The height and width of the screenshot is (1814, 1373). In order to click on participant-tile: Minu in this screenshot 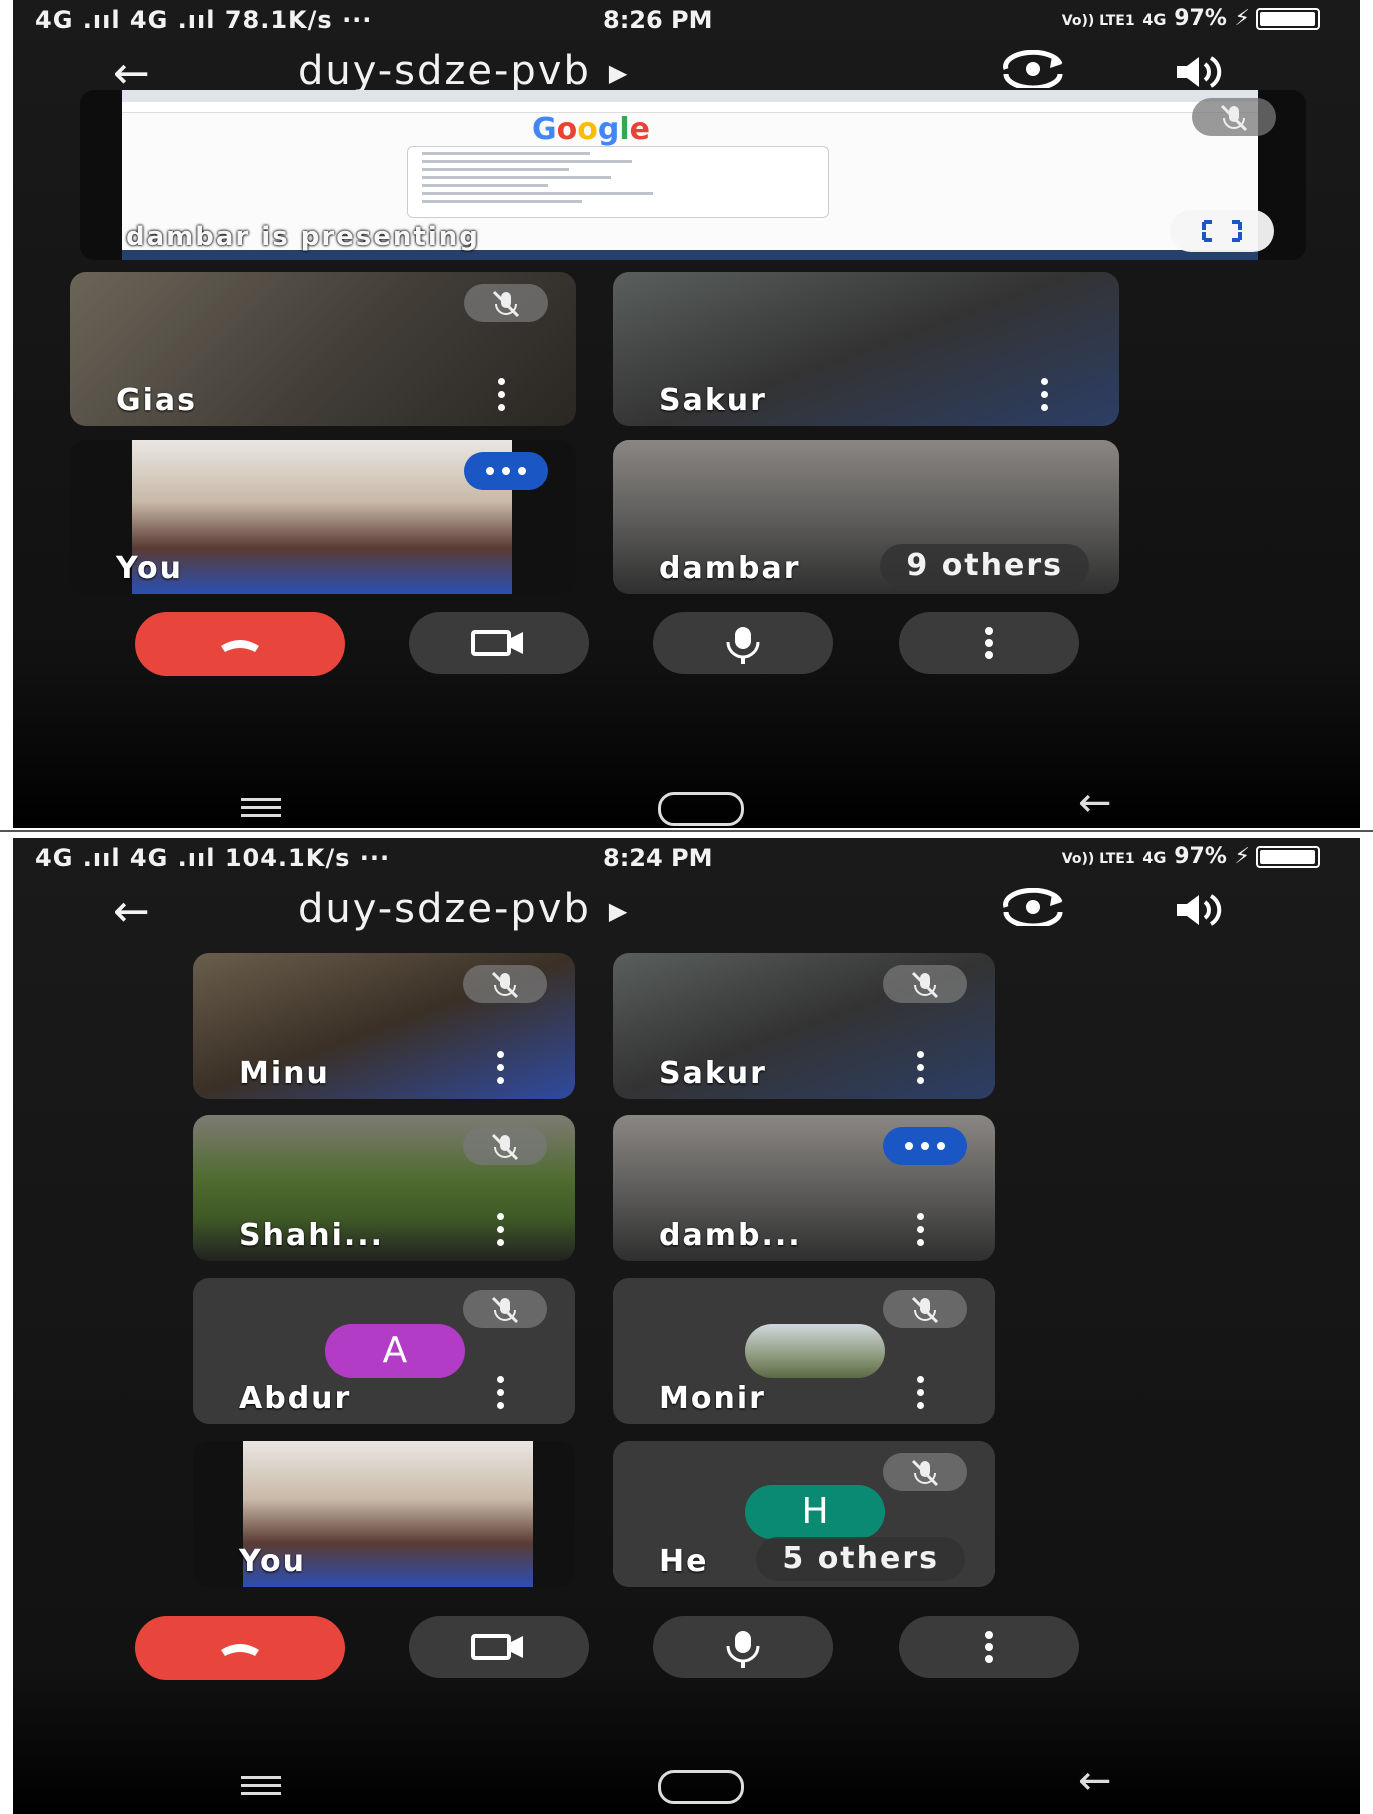, I will do `click(384, 1026)`.